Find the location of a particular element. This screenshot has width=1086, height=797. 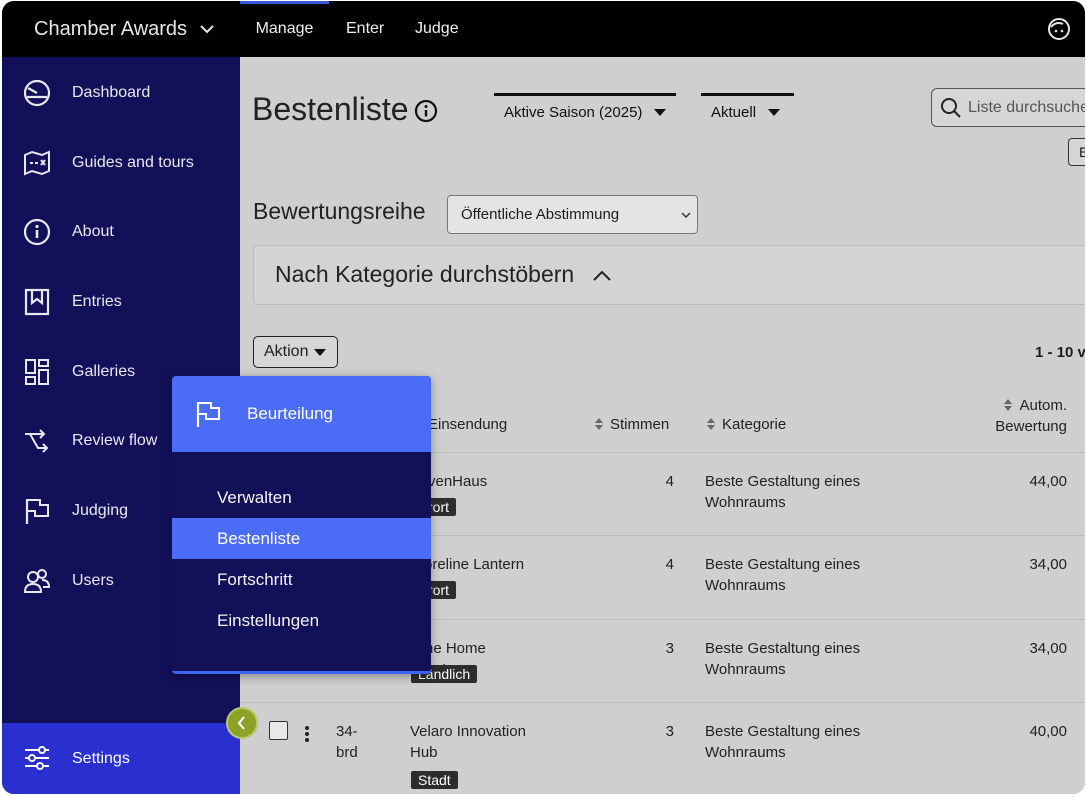

pagination-summary: 1 - 10 vo is located at coordinates (1060, 352).